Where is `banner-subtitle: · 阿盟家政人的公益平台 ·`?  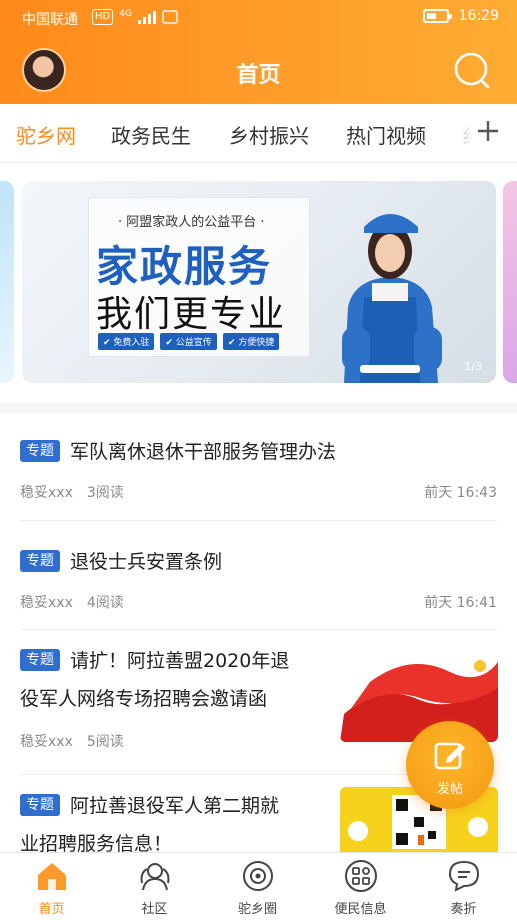
banner-subtitle: · 阿盟家政人的公益平台 · is located at coordinates (191, 222).